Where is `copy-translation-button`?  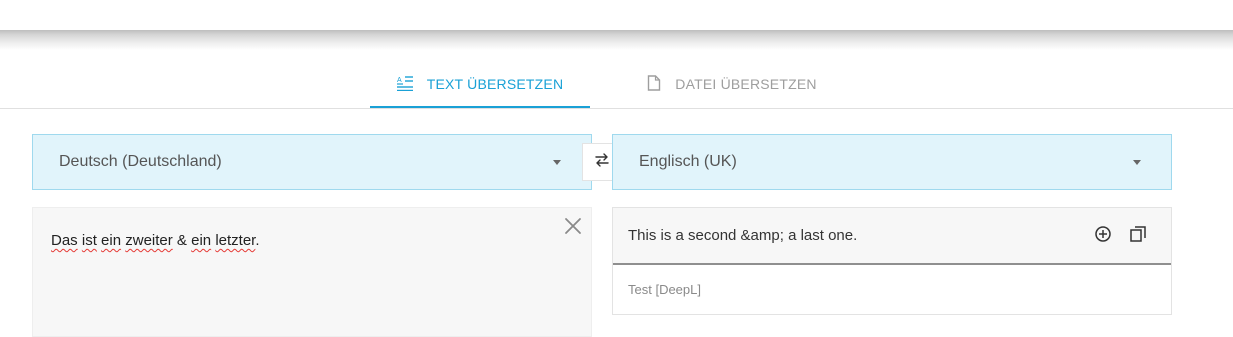
copy-translation-button is located at coordinates (1138, 234).